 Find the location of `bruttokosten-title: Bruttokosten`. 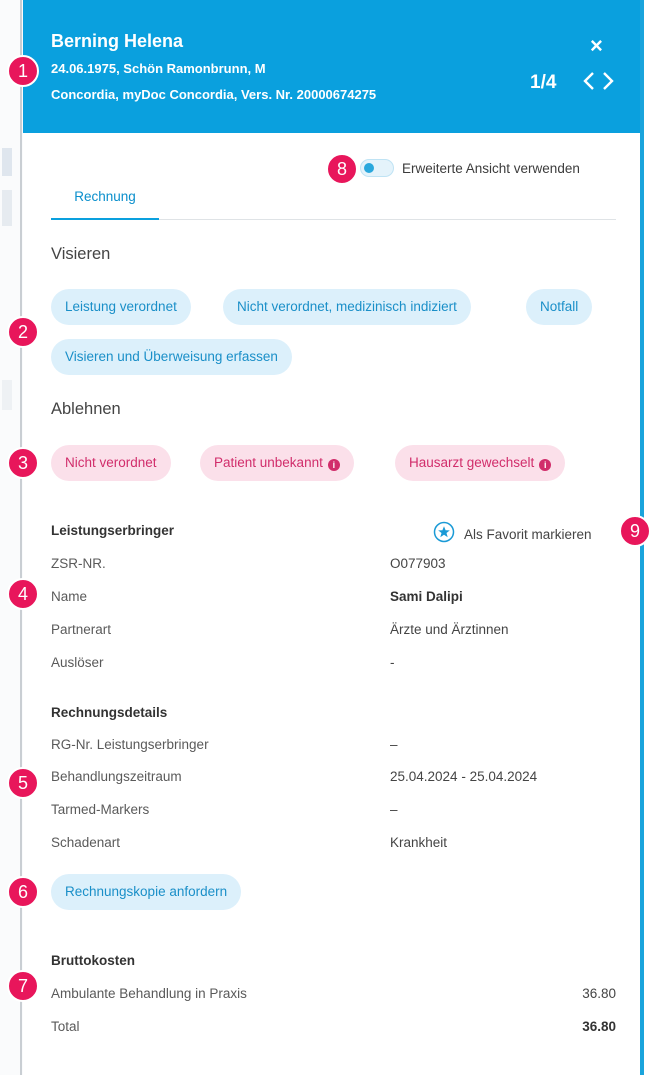

bruttokosten-title: Bruttokosten is located at coordinates (93, 960).